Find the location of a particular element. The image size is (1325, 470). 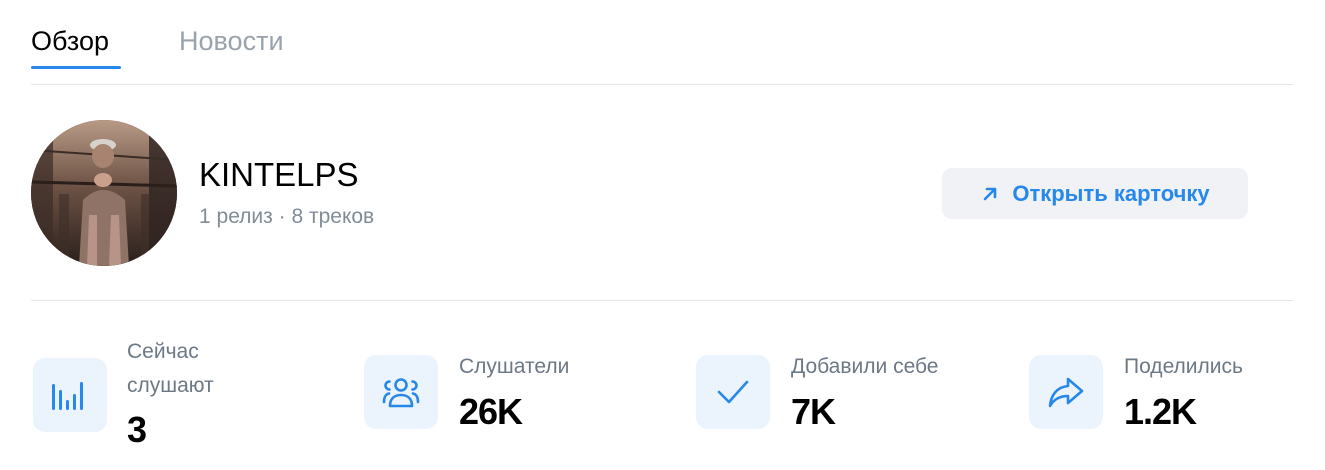

share-arrow-icon is located at coordinates (1066, 392).